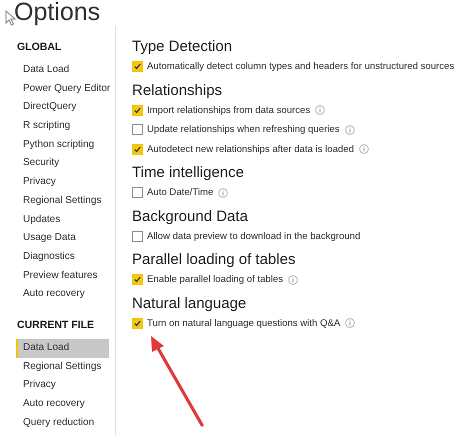 This screenshot has width=474, height=439. Describe the element at coordinates (39, 47) in the screenshot. I see `group-heading: GLOBAL` at that location.